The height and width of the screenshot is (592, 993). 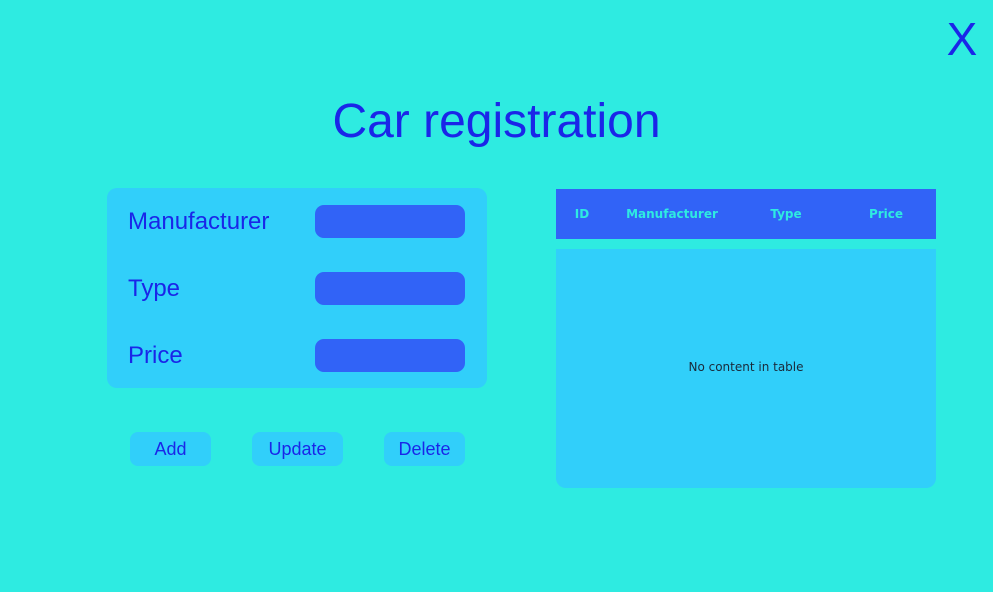 I want to click on close-button: X, so click(x=962, y=39).